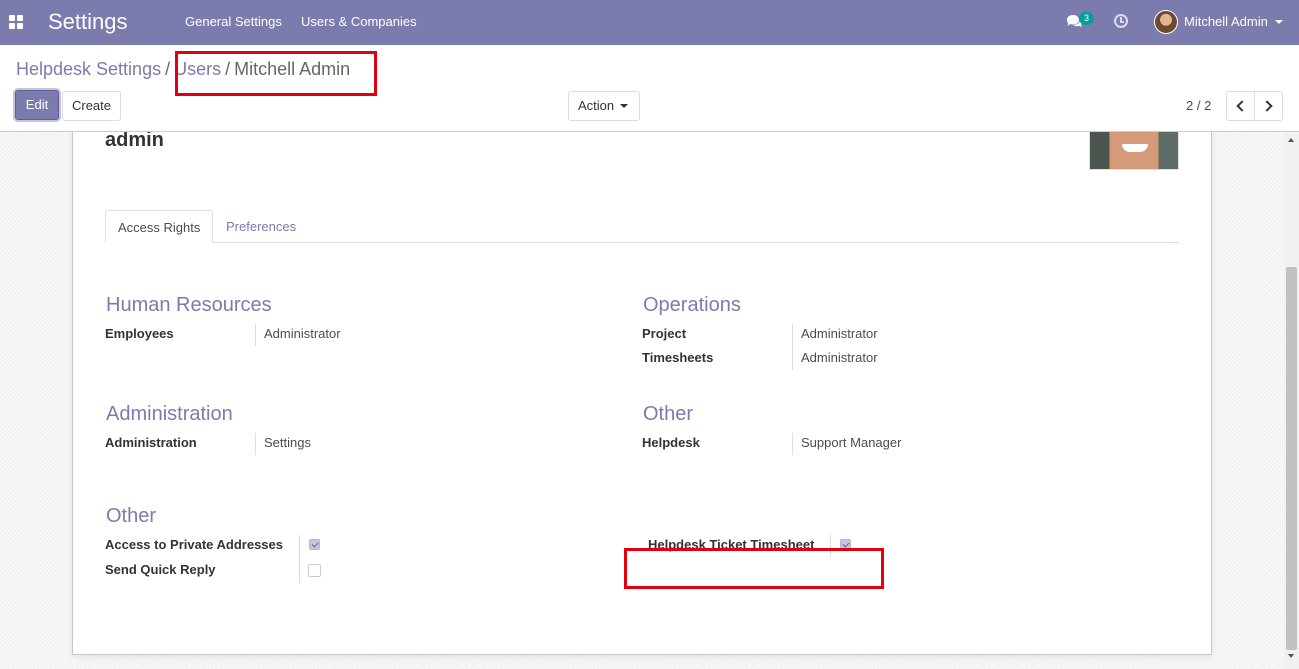 The image size is (1299, 669). I want to click on chevron-right-icon, so click(1267, 106).